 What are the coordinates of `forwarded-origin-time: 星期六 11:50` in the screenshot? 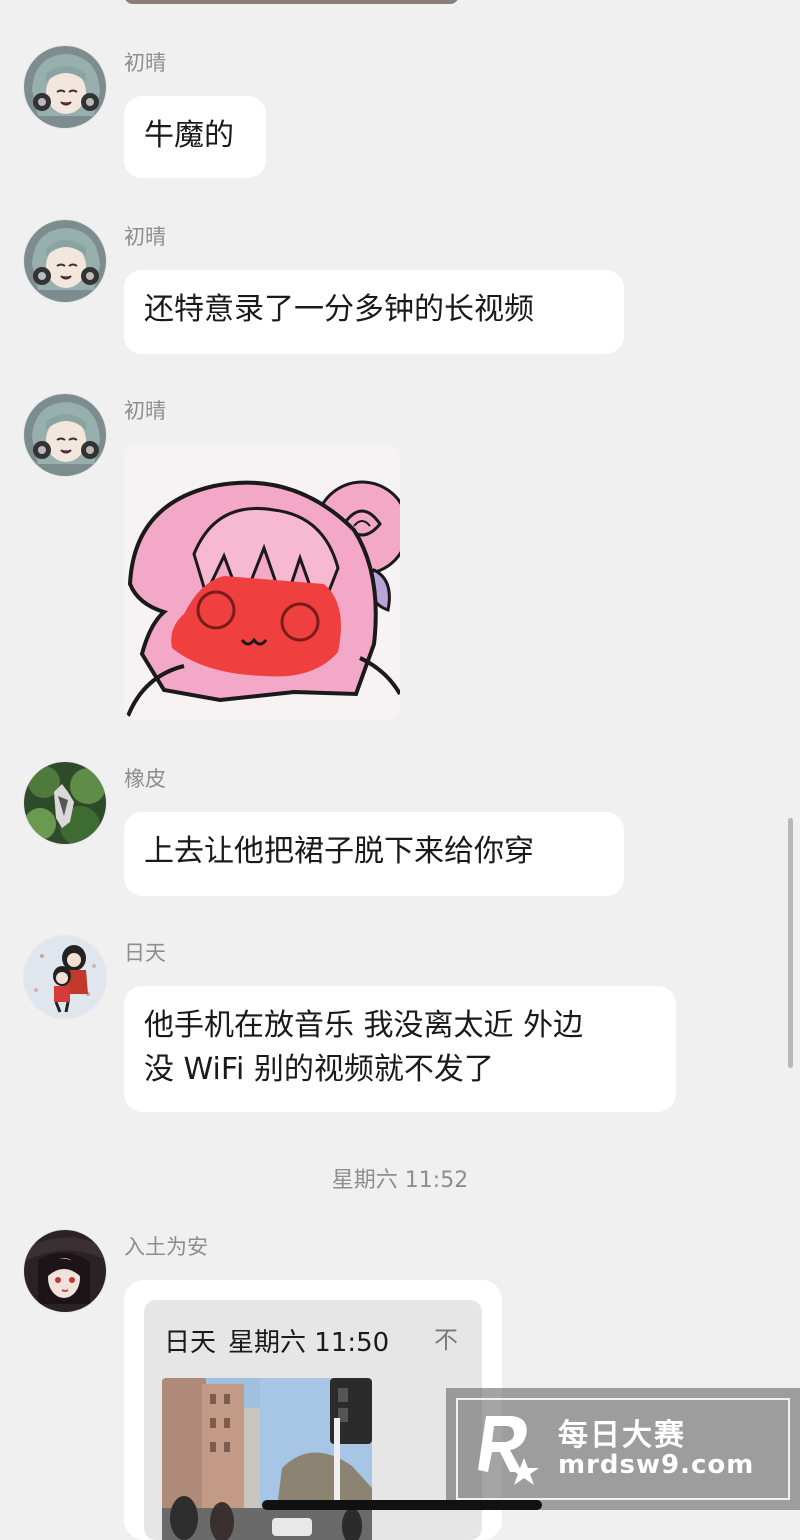 It's located at (309, 1343).